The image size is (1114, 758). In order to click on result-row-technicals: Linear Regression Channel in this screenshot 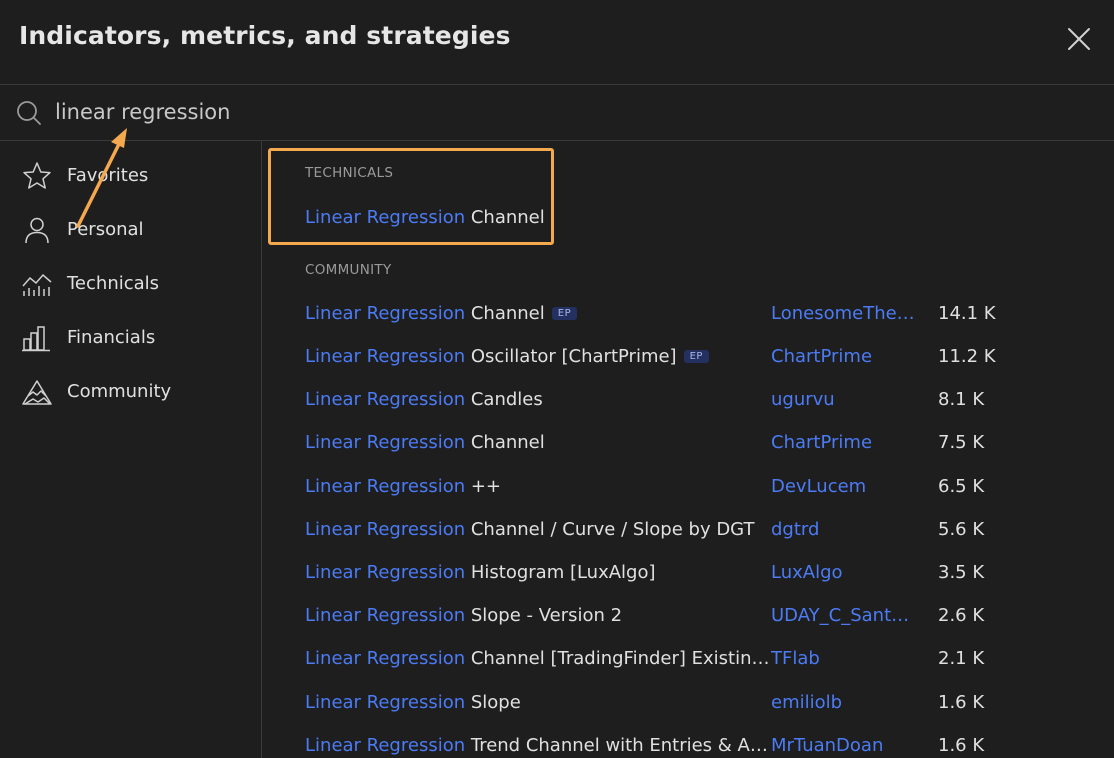, I will do `click(688, 218)`.